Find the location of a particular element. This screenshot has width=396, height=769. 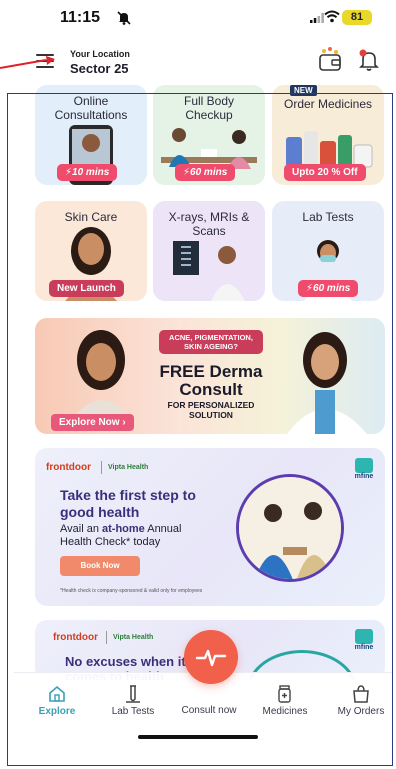

nav-lab-tests: Lab Tests is located at coordinates (133, 701).